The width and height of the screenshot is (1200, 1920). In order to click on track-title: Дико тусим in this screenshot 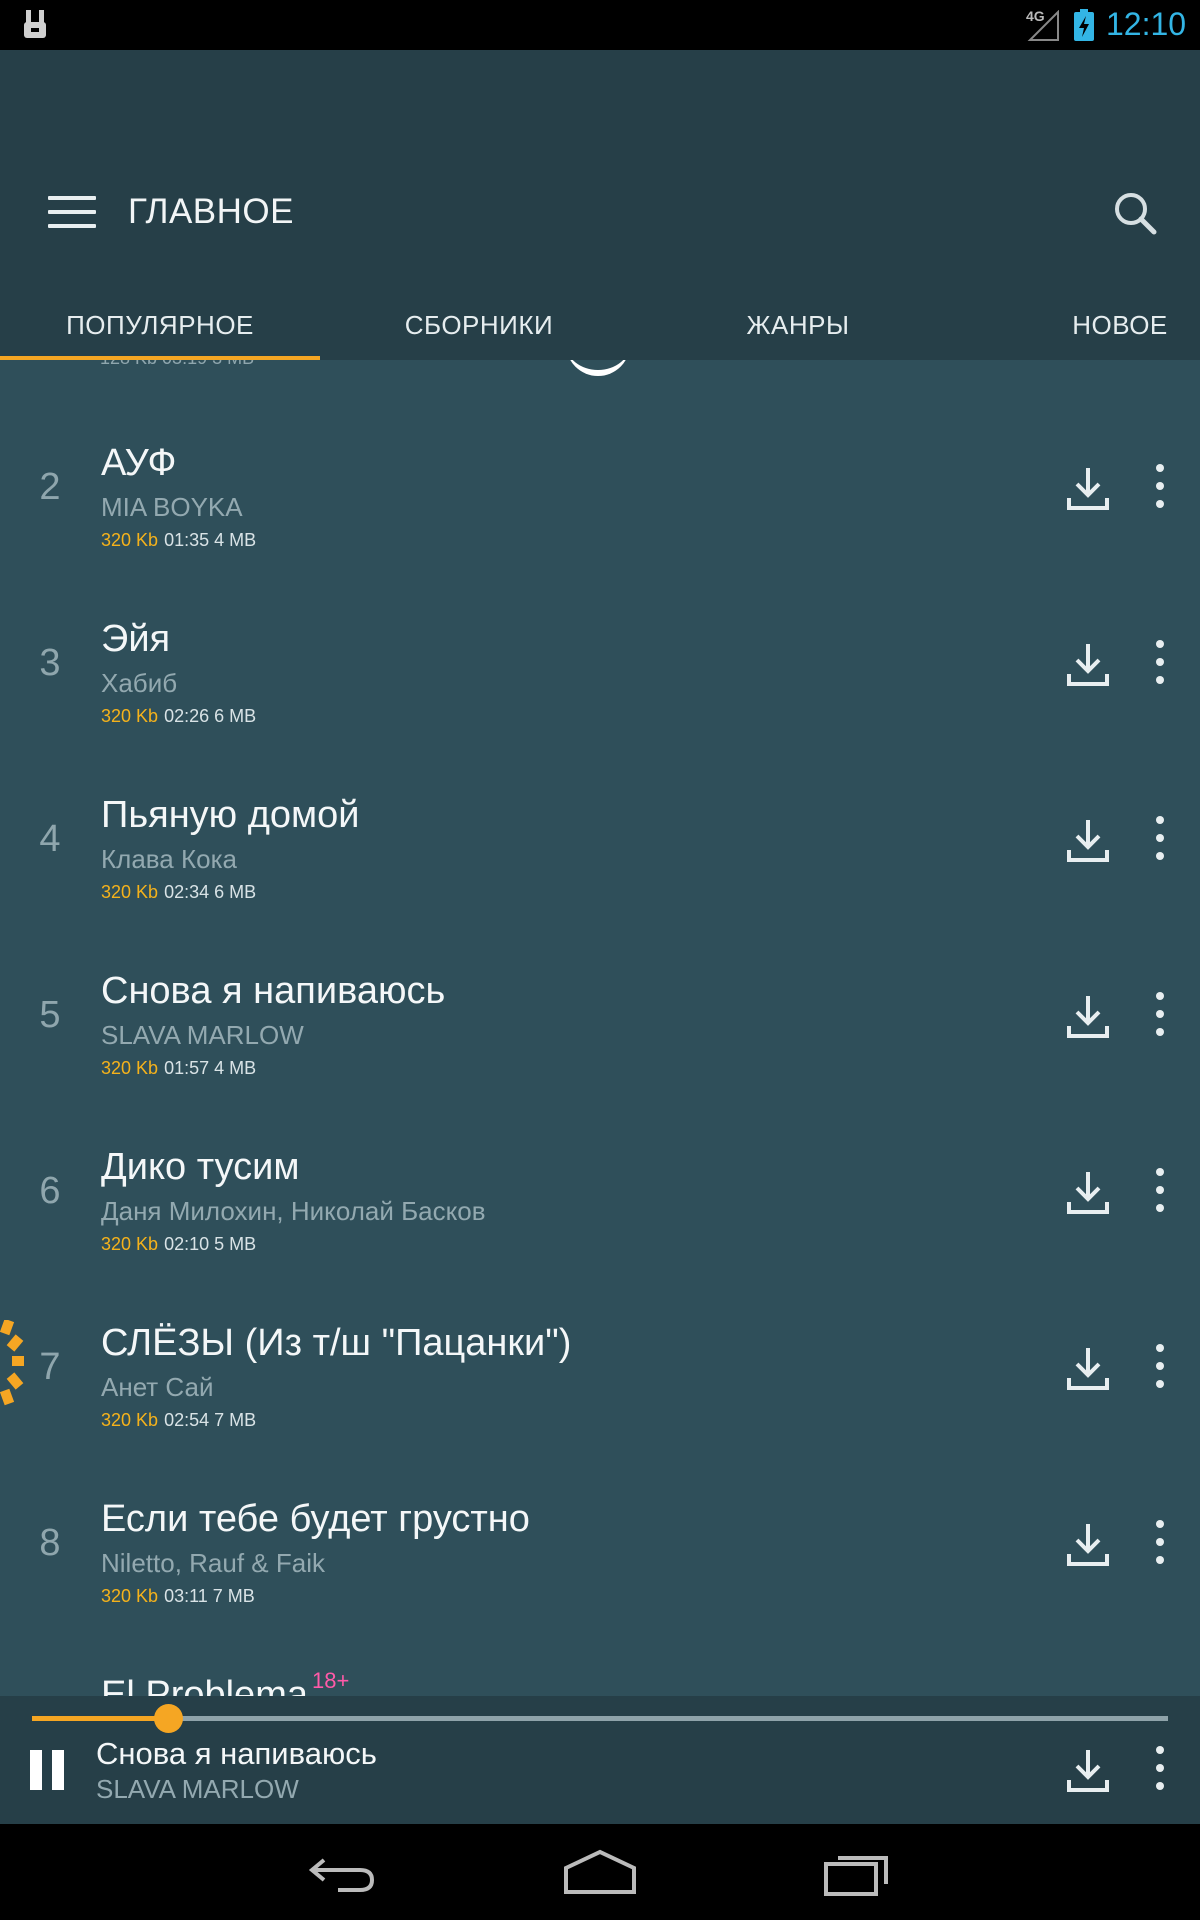, I will do `click(200, 1167)`.